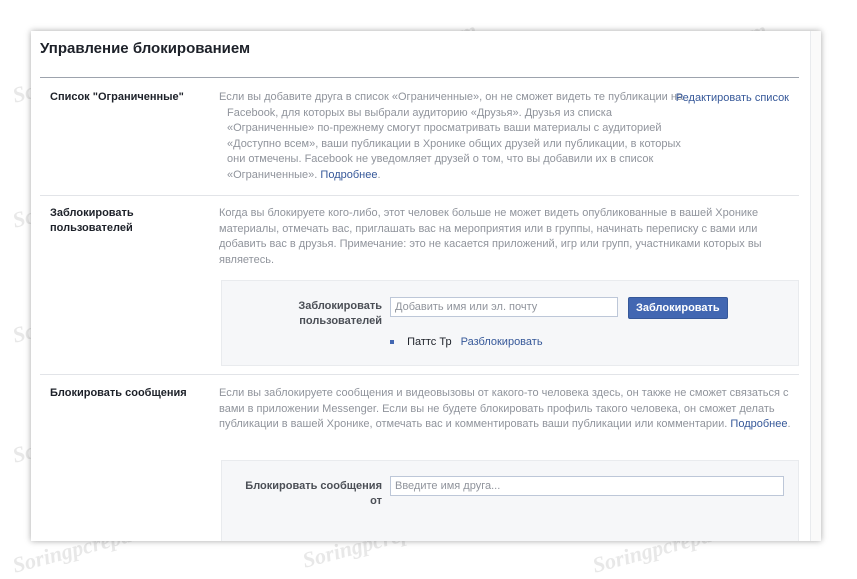 The height and width of the screenshot is (579, 857). What do you see at coordinates (429, 342) in the screenshot?
I see `blocked-user-name: Паттс Тр` at bounding box center [429, 342].